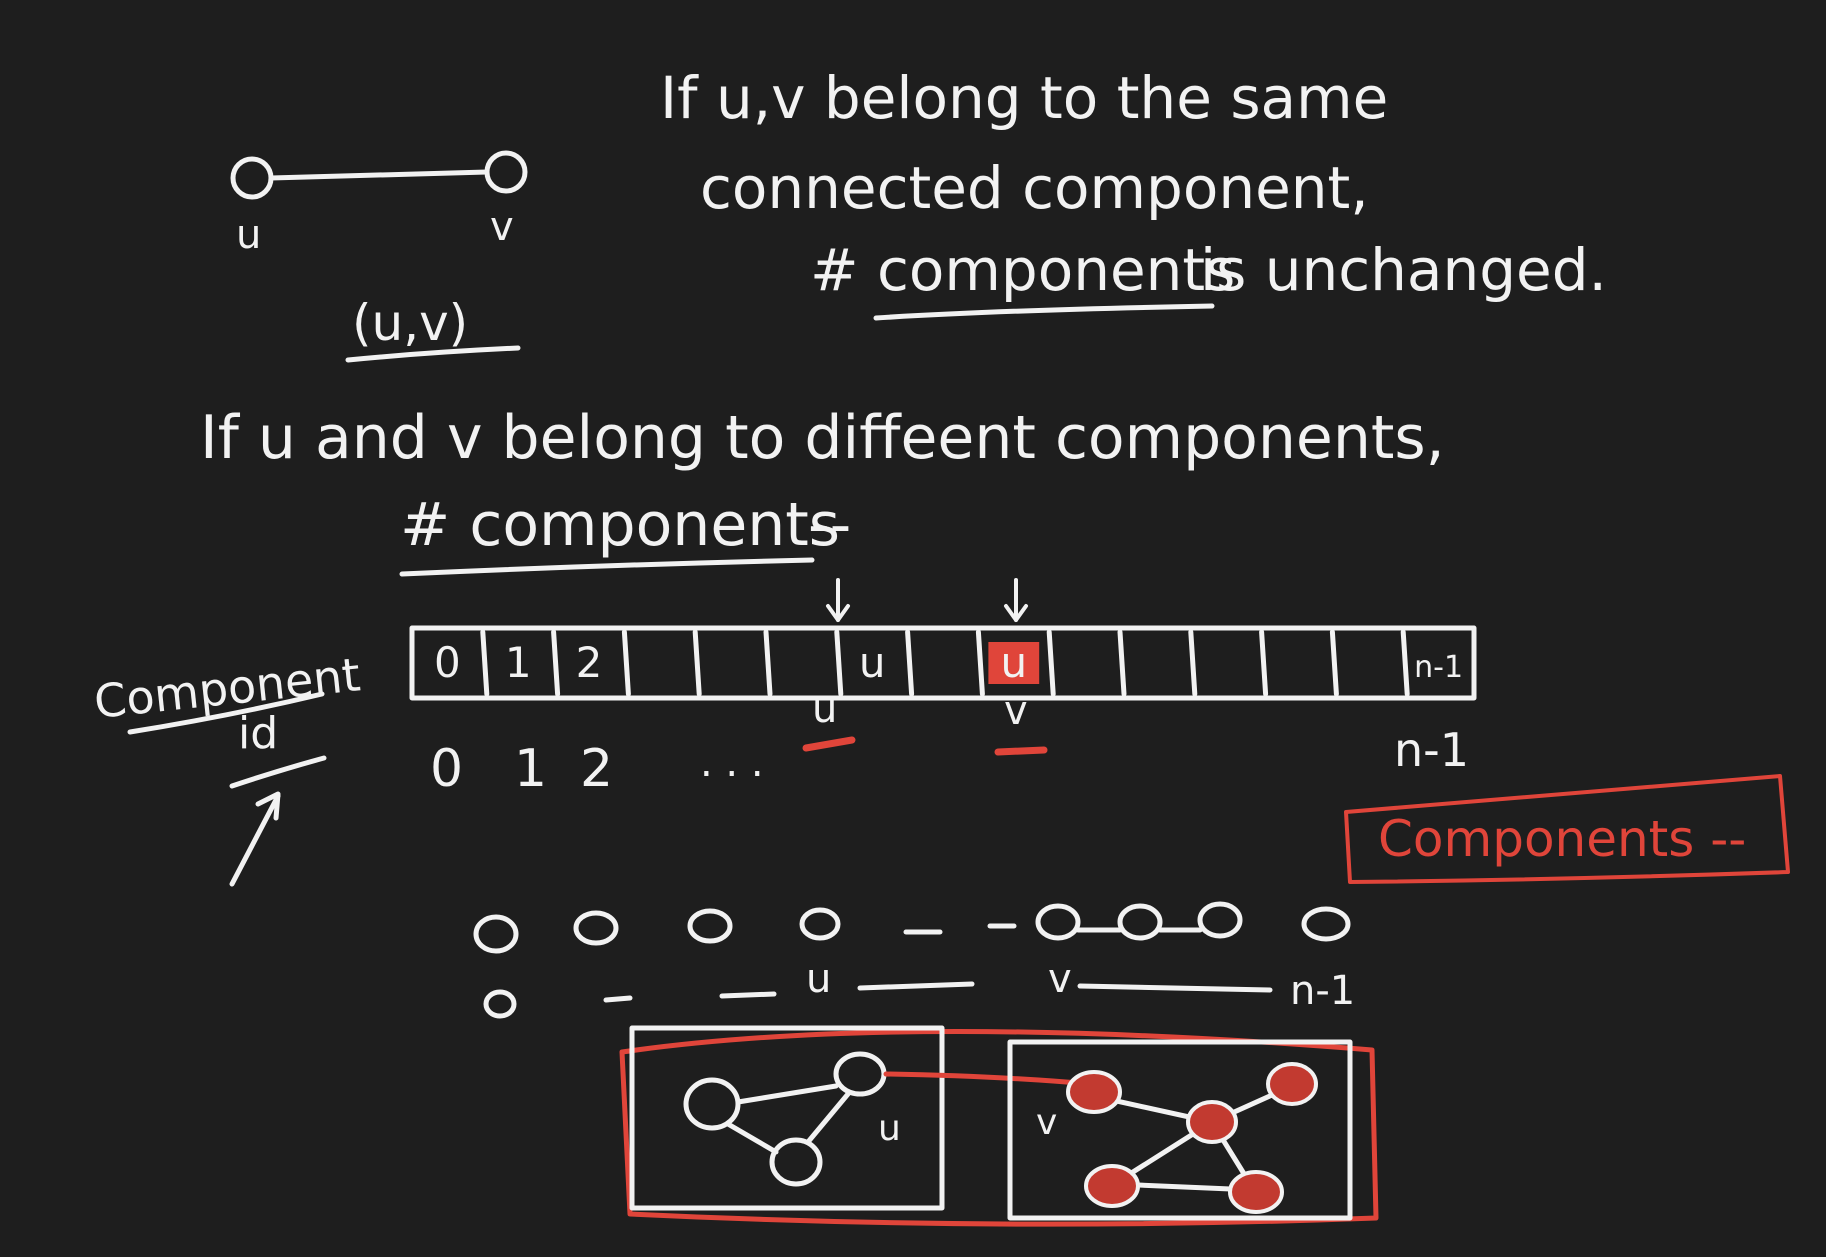 The width and height of the screenshot is (1826, 1257). I want to click on left-label-u: u, so click(889, 1128).